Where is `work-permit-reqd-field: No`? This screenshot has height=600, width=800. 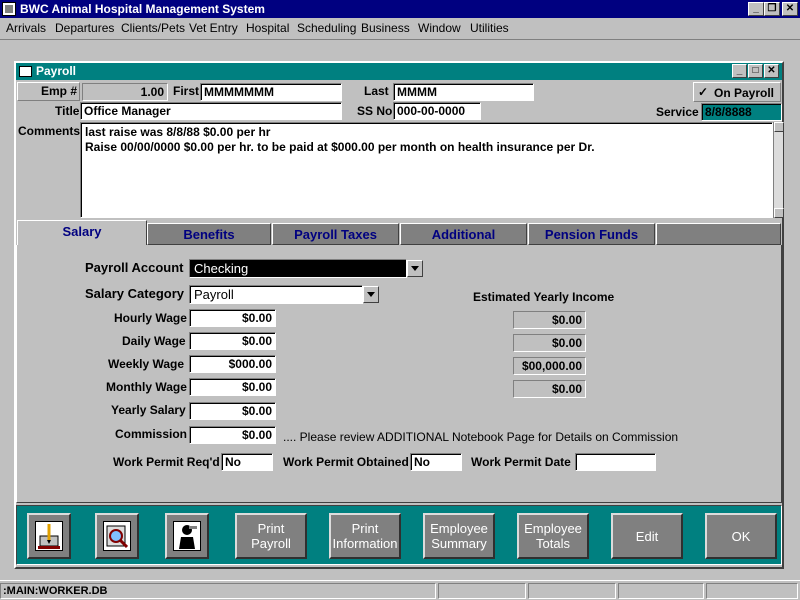
work-permit-reqd-field: No is located at coordinates (247, 462).